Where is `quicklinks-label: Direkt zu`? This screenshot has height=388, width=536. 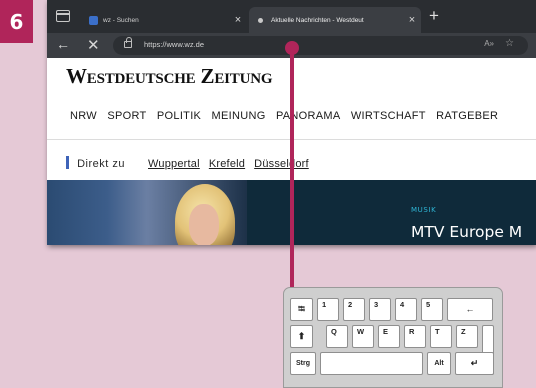
quicklinks-label: Direkt zu is located at coordinates (101, 164).